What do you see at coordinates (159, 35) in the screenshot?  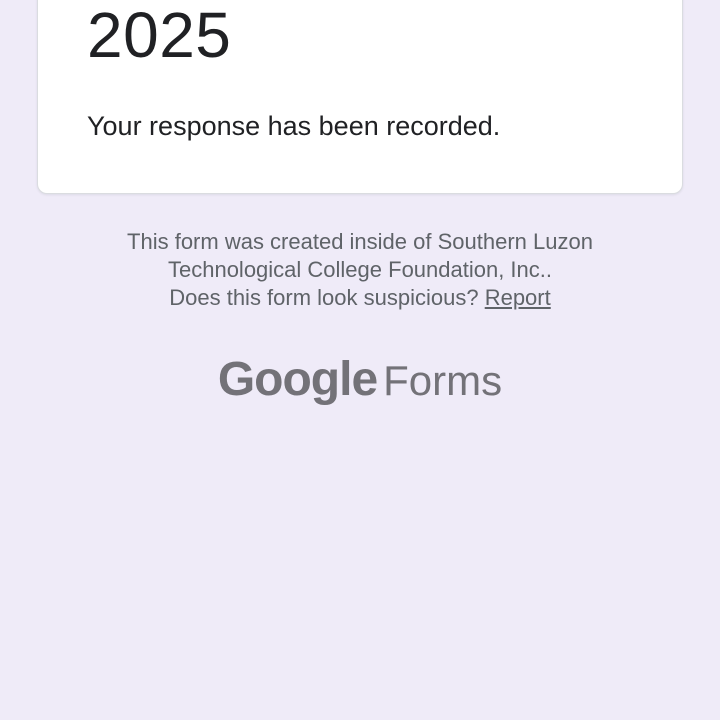 I see `form-title: 2025` at bounding box center [159, 35].